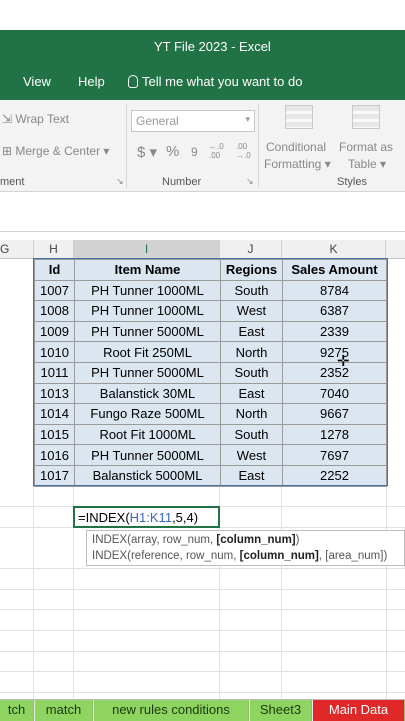 The image size is (405, 721). Describe the element at coordinates (37, 81) in the screenshot. I see `menu-view: View` at that location.